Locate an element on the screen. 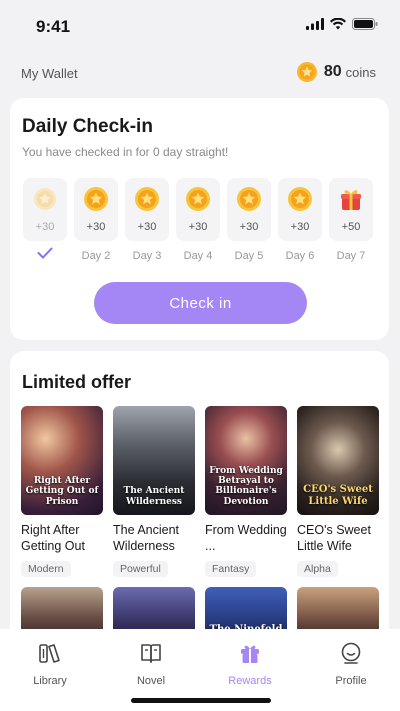  home-indicator is located at coordinates (201, 700).